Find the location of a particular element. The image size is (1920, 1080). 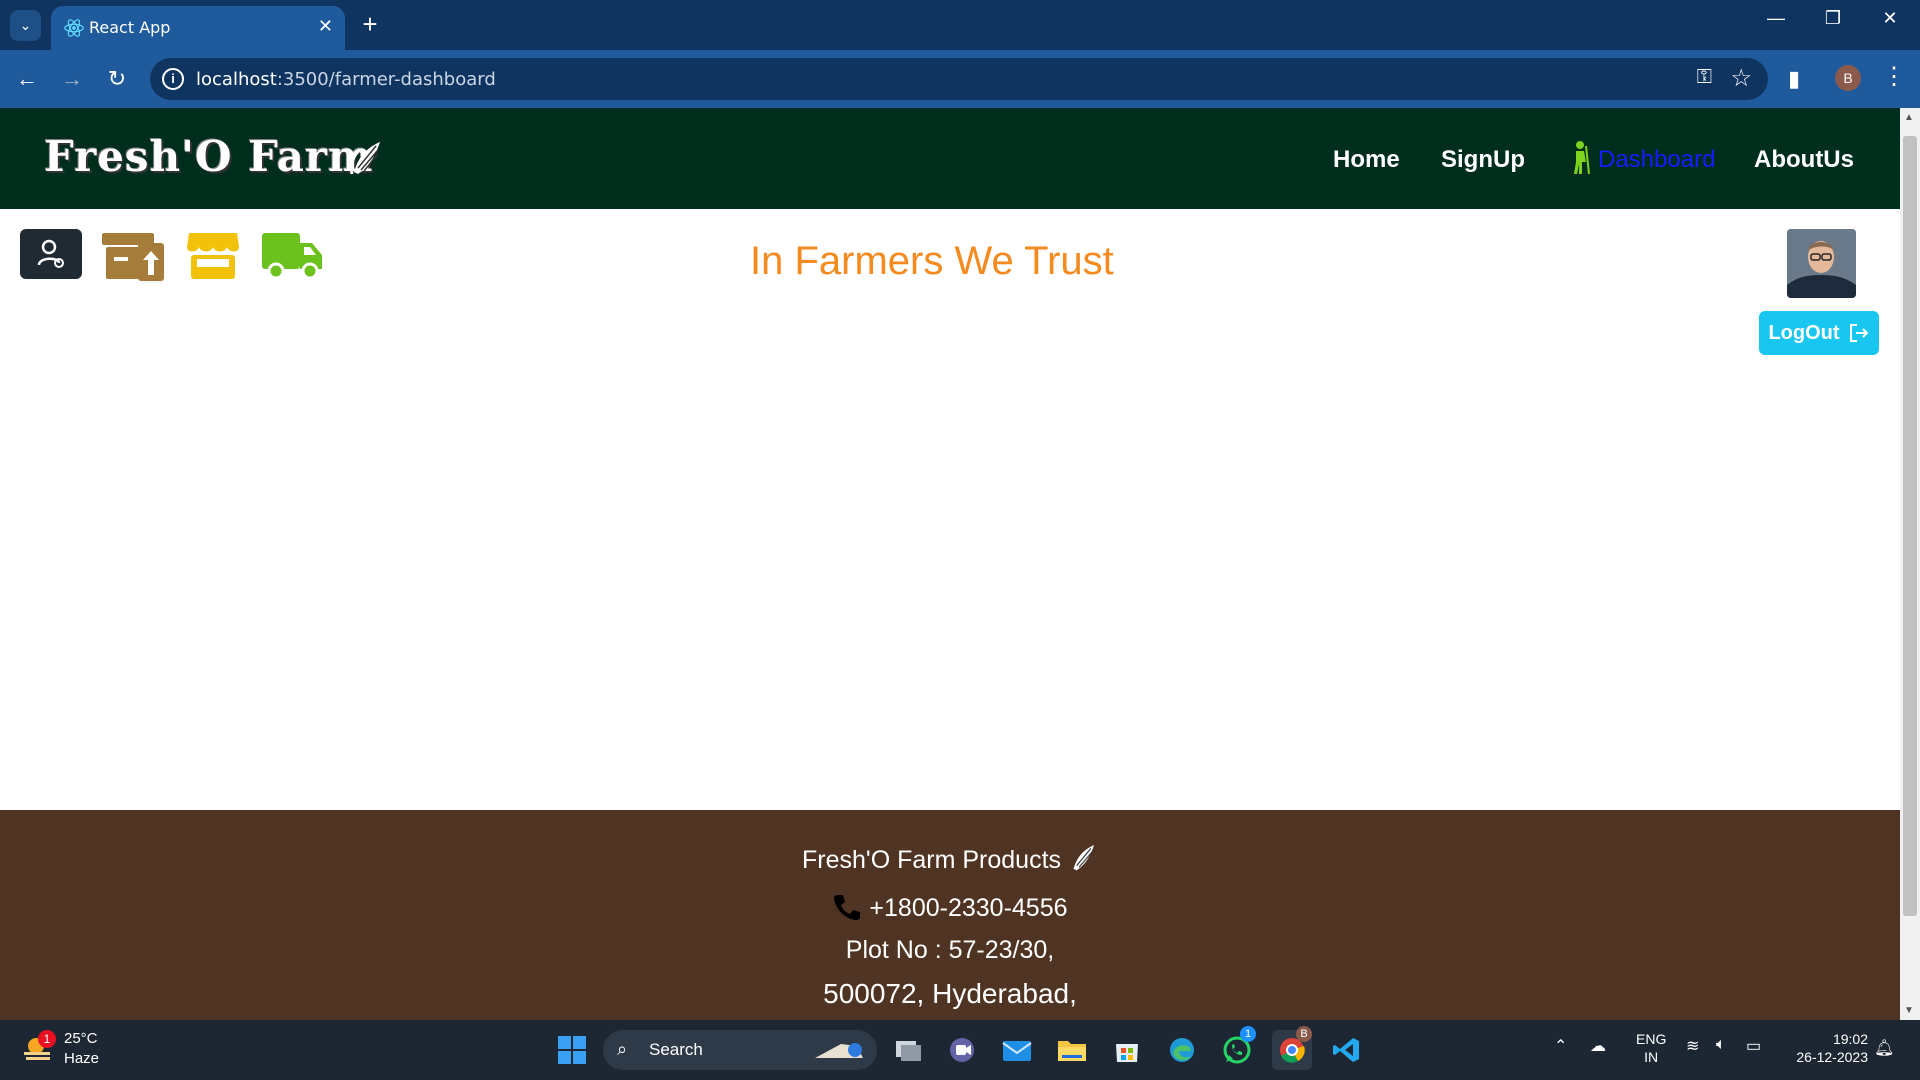

clock-date: 26-12-2023 is located at coordinates (1832, 1057).